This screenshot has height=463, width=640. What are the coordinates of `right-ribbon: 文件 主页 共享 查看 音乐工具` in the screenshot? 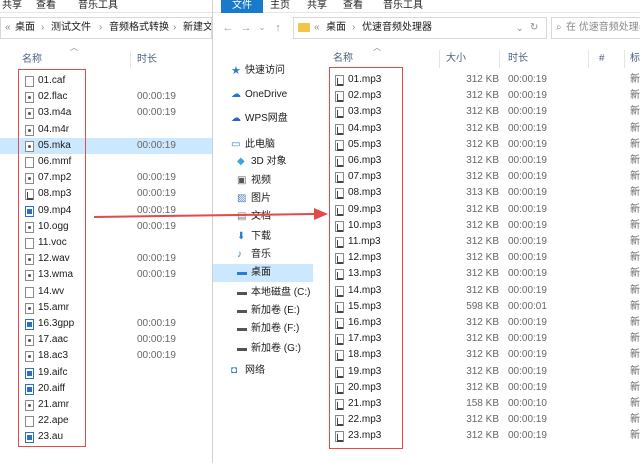 It's located at (426, 6).